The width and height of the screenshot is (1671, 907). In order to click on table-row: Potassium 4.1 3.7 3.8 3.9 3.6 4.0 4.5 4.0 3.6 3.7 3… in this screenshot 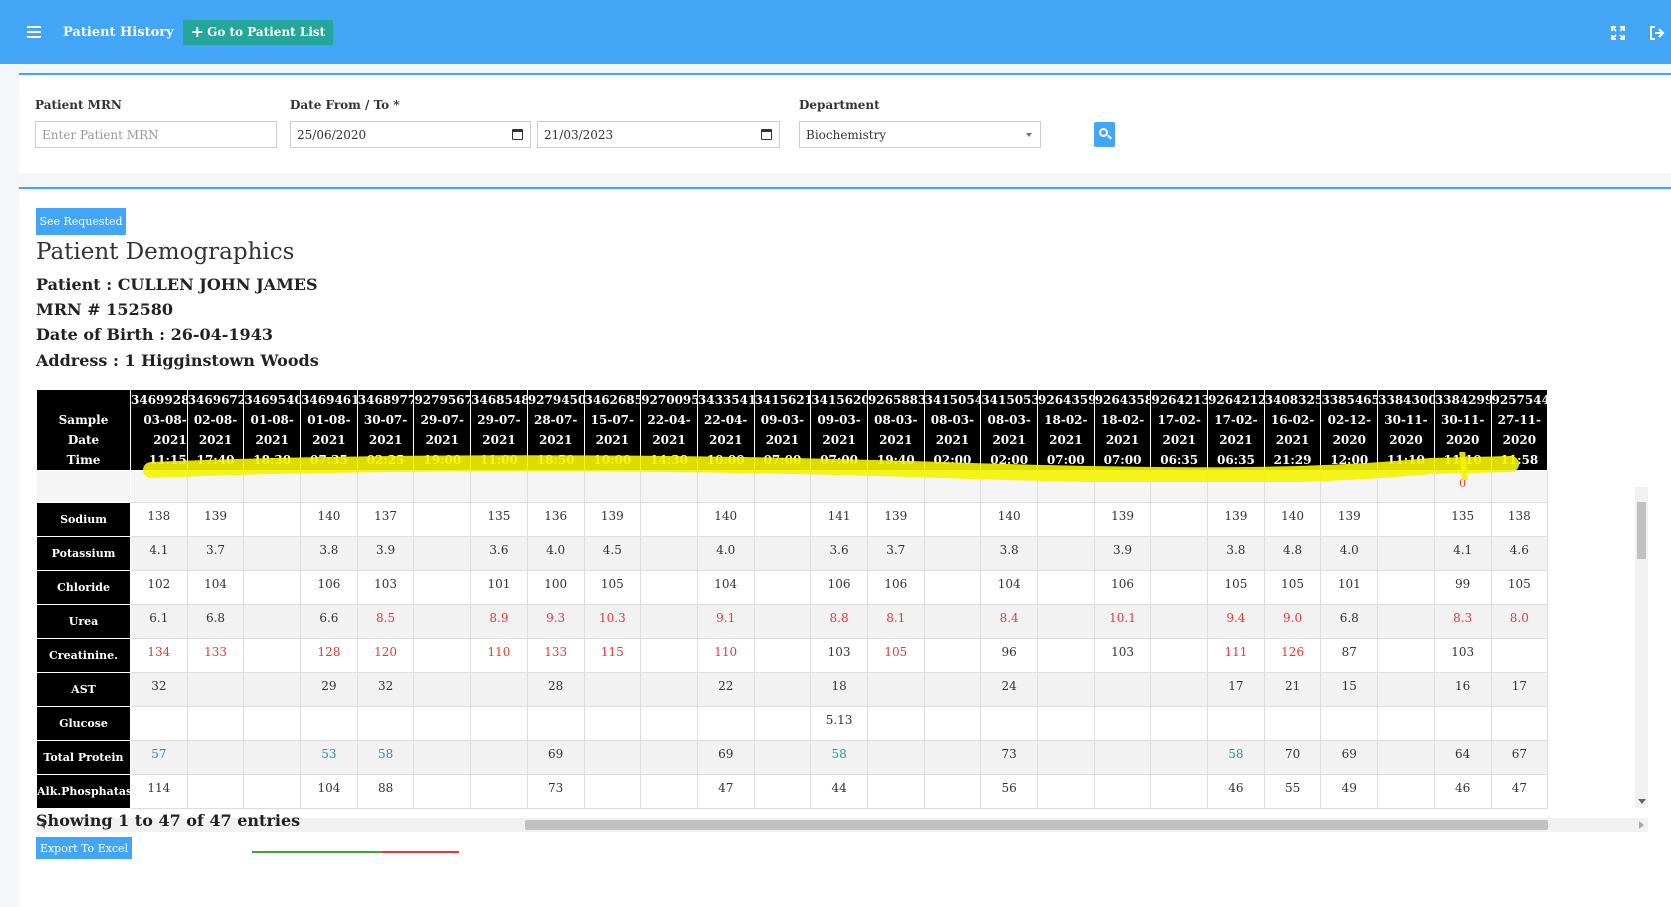, I will do `click(792, 553)`.